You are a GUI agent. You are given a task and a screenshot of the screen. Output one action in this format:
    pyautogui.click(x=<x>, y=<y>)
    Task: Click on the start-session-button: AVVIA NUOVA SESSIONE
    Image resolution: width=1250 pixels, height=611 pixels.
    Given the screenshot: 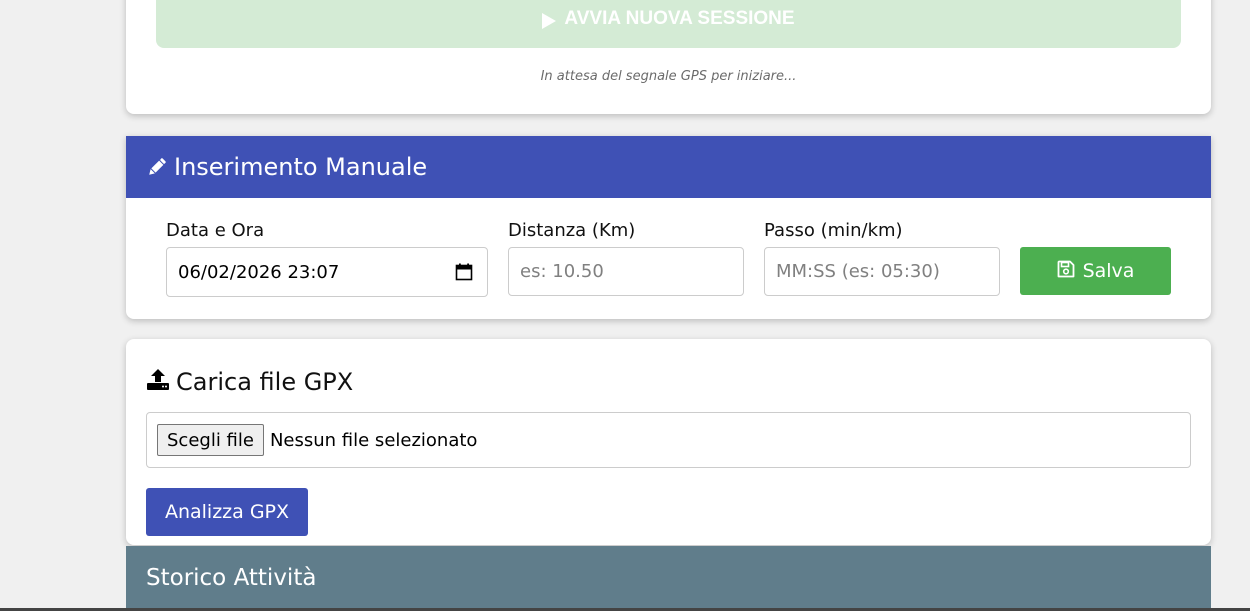 What is the action you would take?
    pyautogui.click(x=668, y=24)
    